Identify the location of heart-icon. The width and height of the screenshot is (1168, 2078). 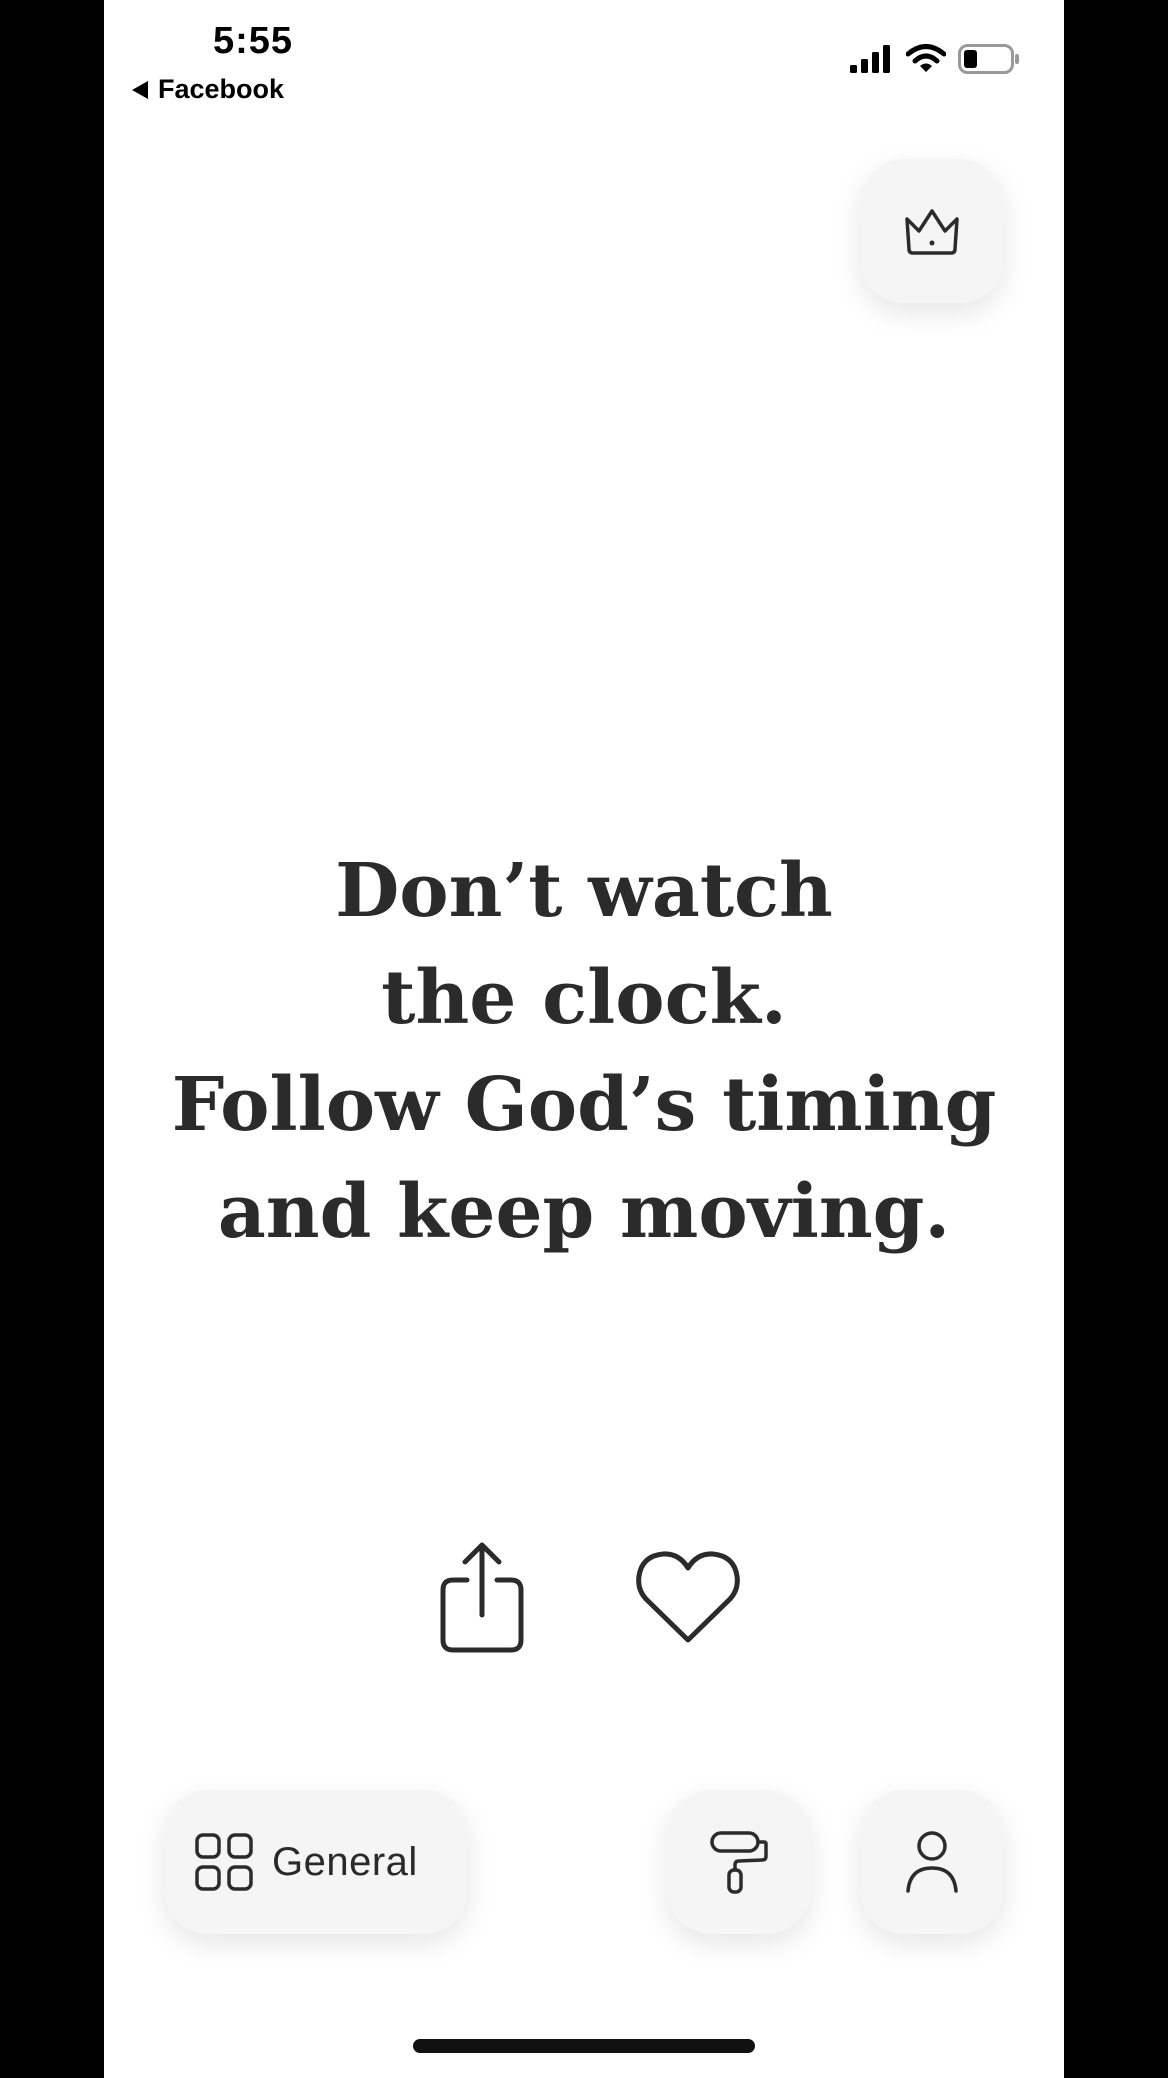
(688, 1597).